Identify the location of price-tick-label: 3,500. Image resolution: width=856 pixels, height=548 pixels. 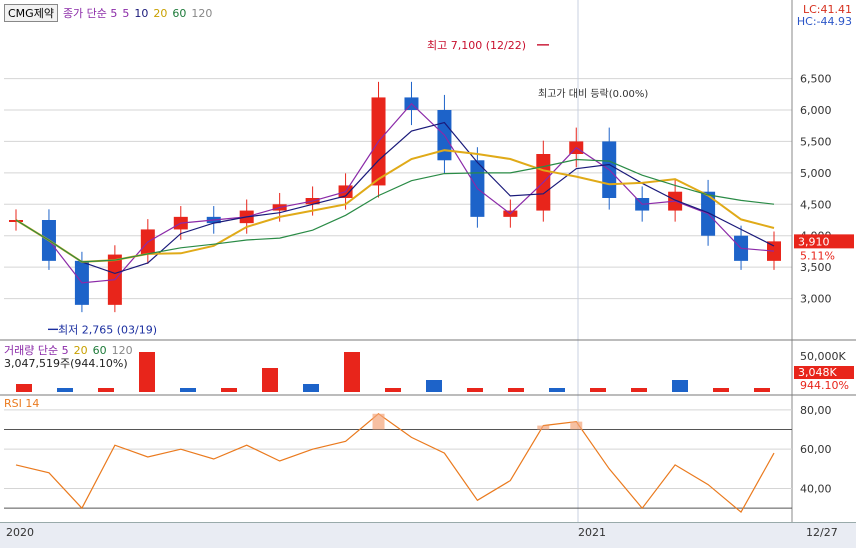
(816, 267).